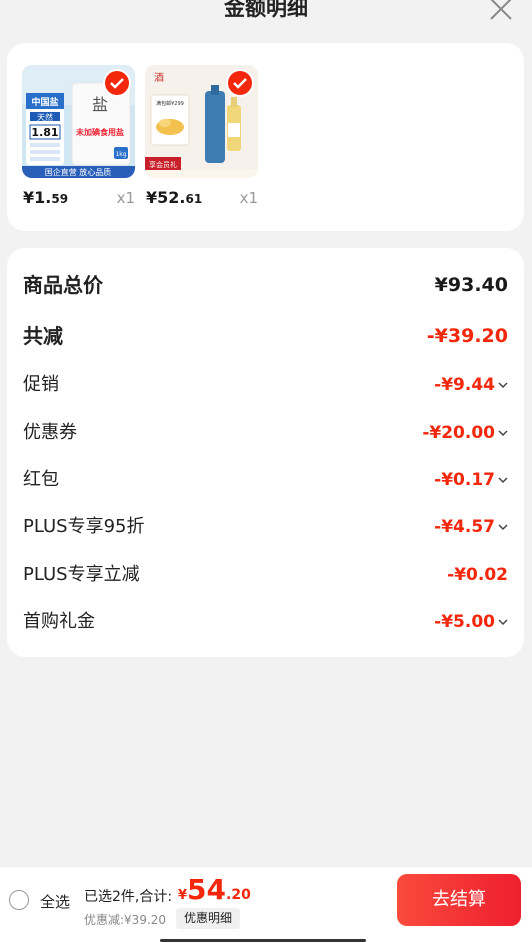 The image size is (532, 943). Describe the element at coordinates (265, 433) in the screenshot. I see `discount-row-coupon: 优惠券 -¥20.00` at that location.